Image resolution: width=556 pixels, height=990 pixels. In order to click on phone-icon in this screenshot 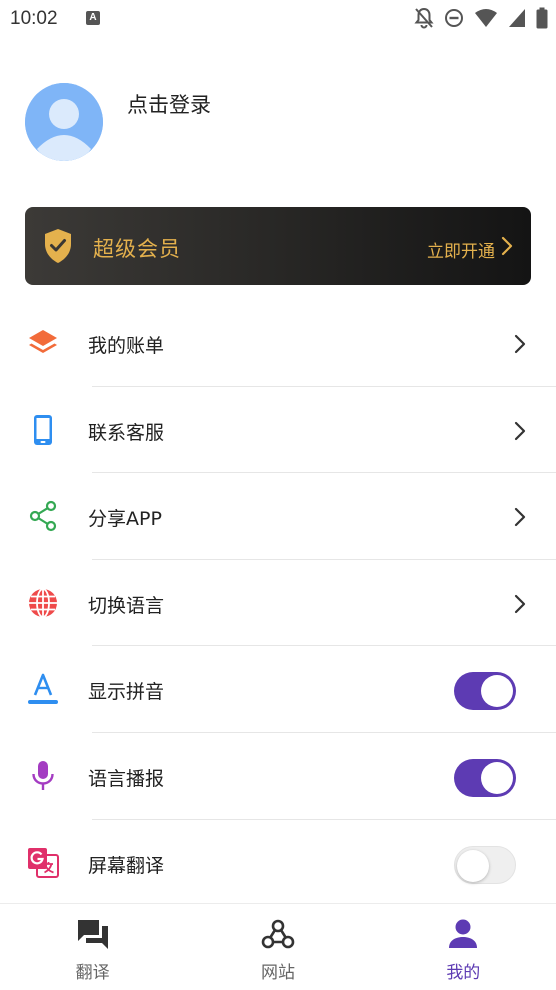, I will do `click(43, 430)`.